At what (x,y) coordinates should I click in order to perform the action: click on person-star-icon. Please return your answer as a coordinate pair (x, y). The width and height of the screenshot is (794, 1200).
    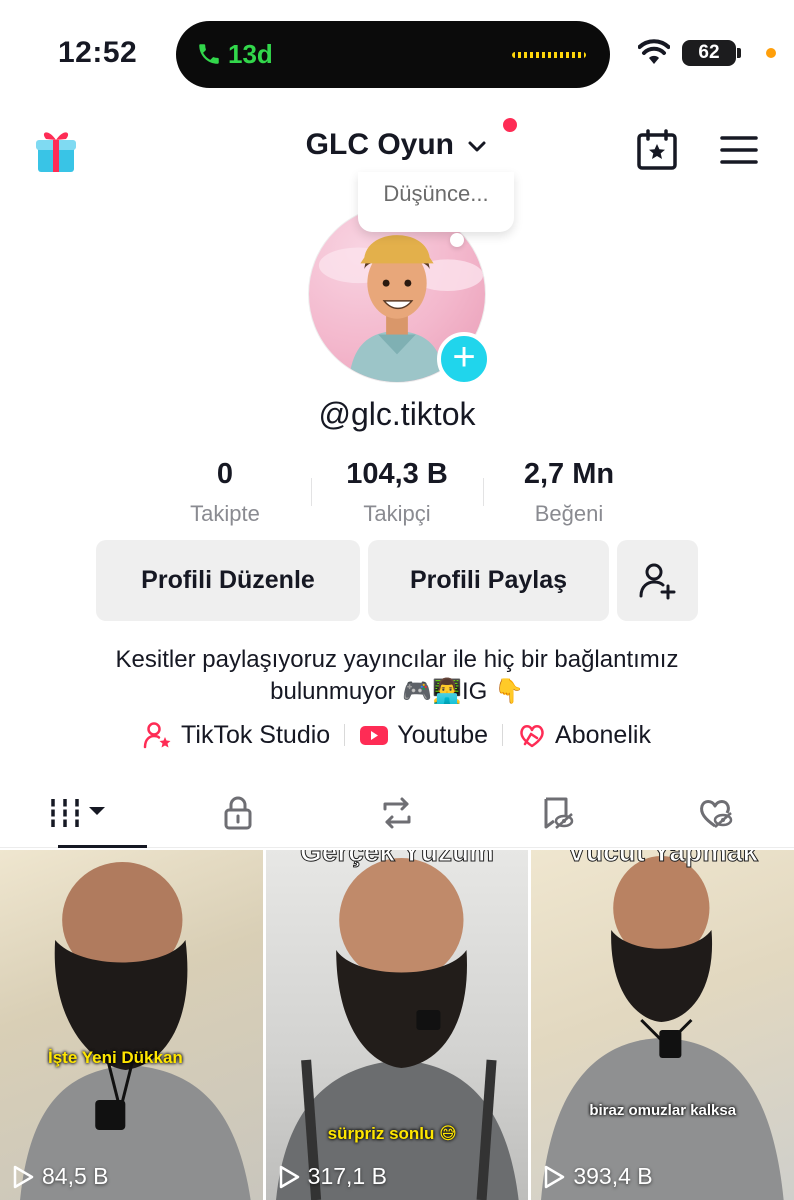
    Looking at the image, I should click on (157, 735).